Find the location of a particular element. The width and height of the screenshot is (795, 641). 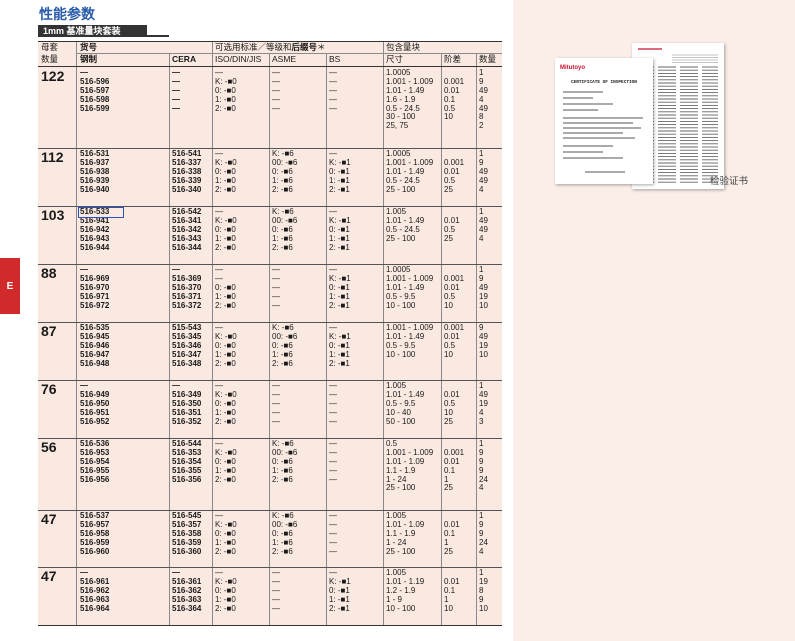

col-step: 0.01 0.1 1 25 is located at coordinates (452, 534).